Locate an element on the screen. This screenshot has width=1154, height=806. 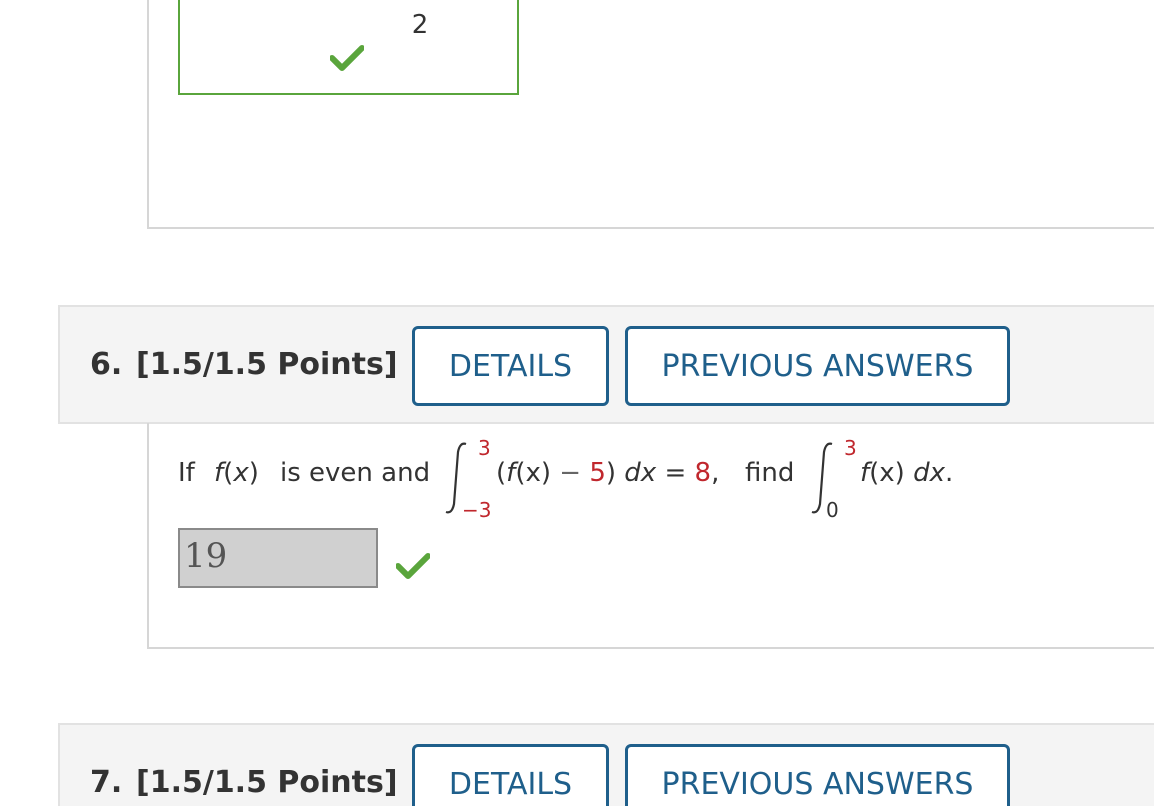
answer-input: 19 is located at coordinates (278, 558).